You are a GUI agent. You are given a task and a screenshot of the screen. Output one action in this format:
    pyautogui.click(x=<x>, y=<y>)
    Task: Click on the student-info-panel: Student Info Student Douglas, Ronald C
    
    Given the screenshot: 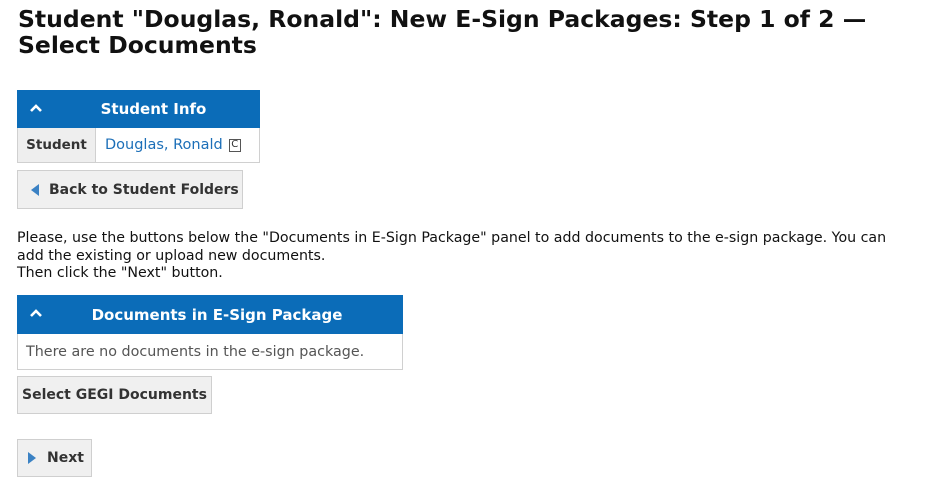 What is the action you would take?
    pyautogui.click(x=138, y=126)
    